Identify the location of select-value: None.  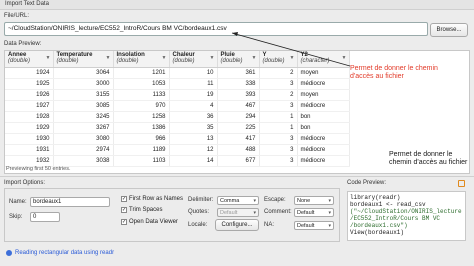
(304, 201).